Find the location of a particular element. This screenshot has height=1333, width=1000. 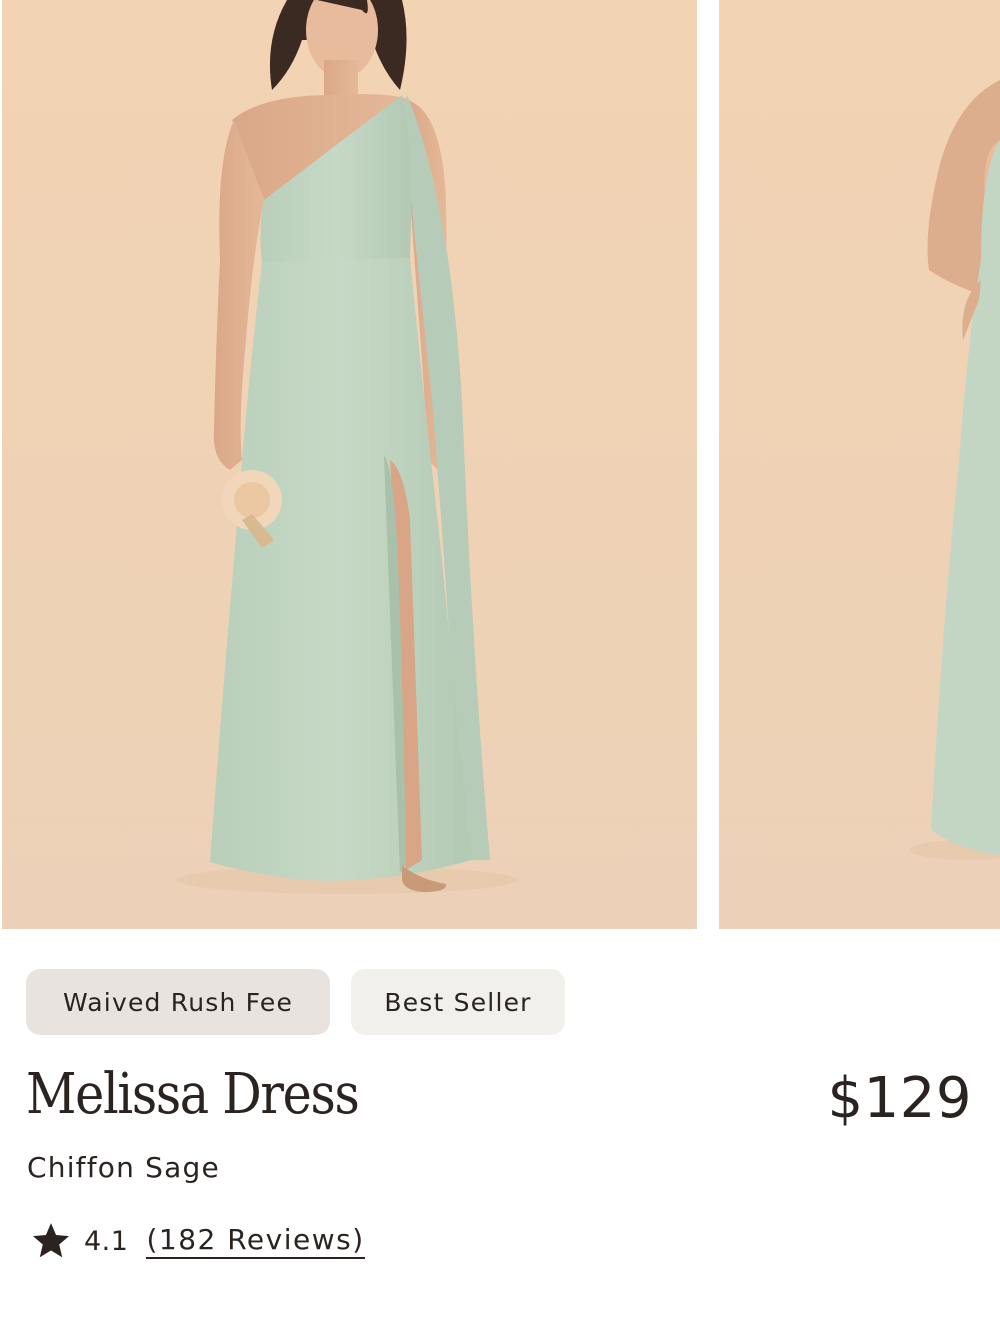

best-seller-badge: Best Seller is located at coordinates (458, 1002).